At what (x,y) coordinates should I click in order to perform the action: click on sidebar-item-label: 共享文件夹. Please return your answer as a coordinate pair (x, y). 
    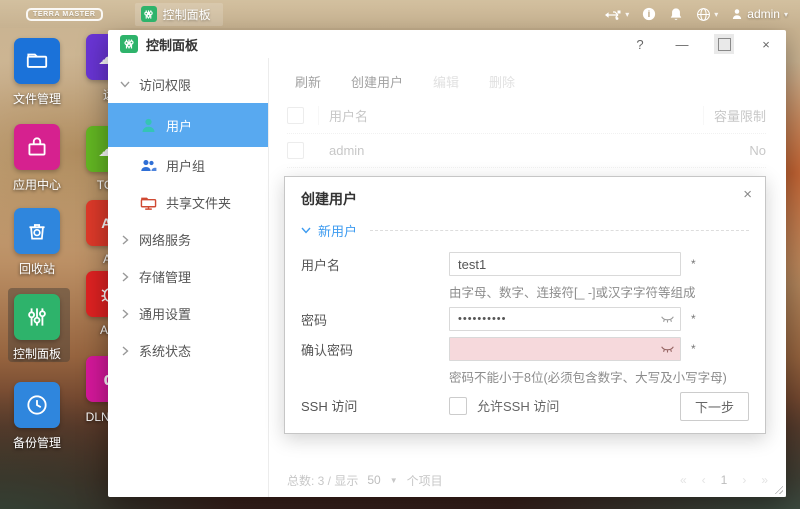
    Looking at the image, I should click on (199, 203).